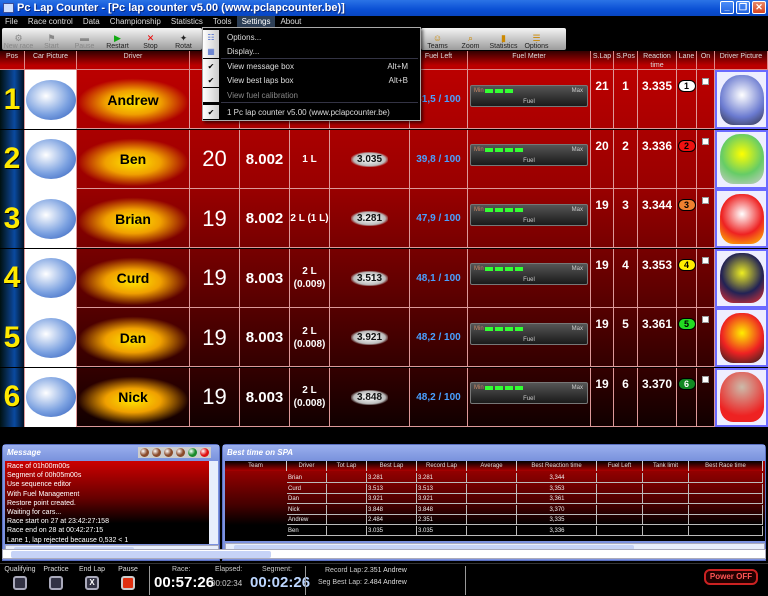 The image size is (768, 596). I want to click on menu-tools: Tools, so click(222, 21).